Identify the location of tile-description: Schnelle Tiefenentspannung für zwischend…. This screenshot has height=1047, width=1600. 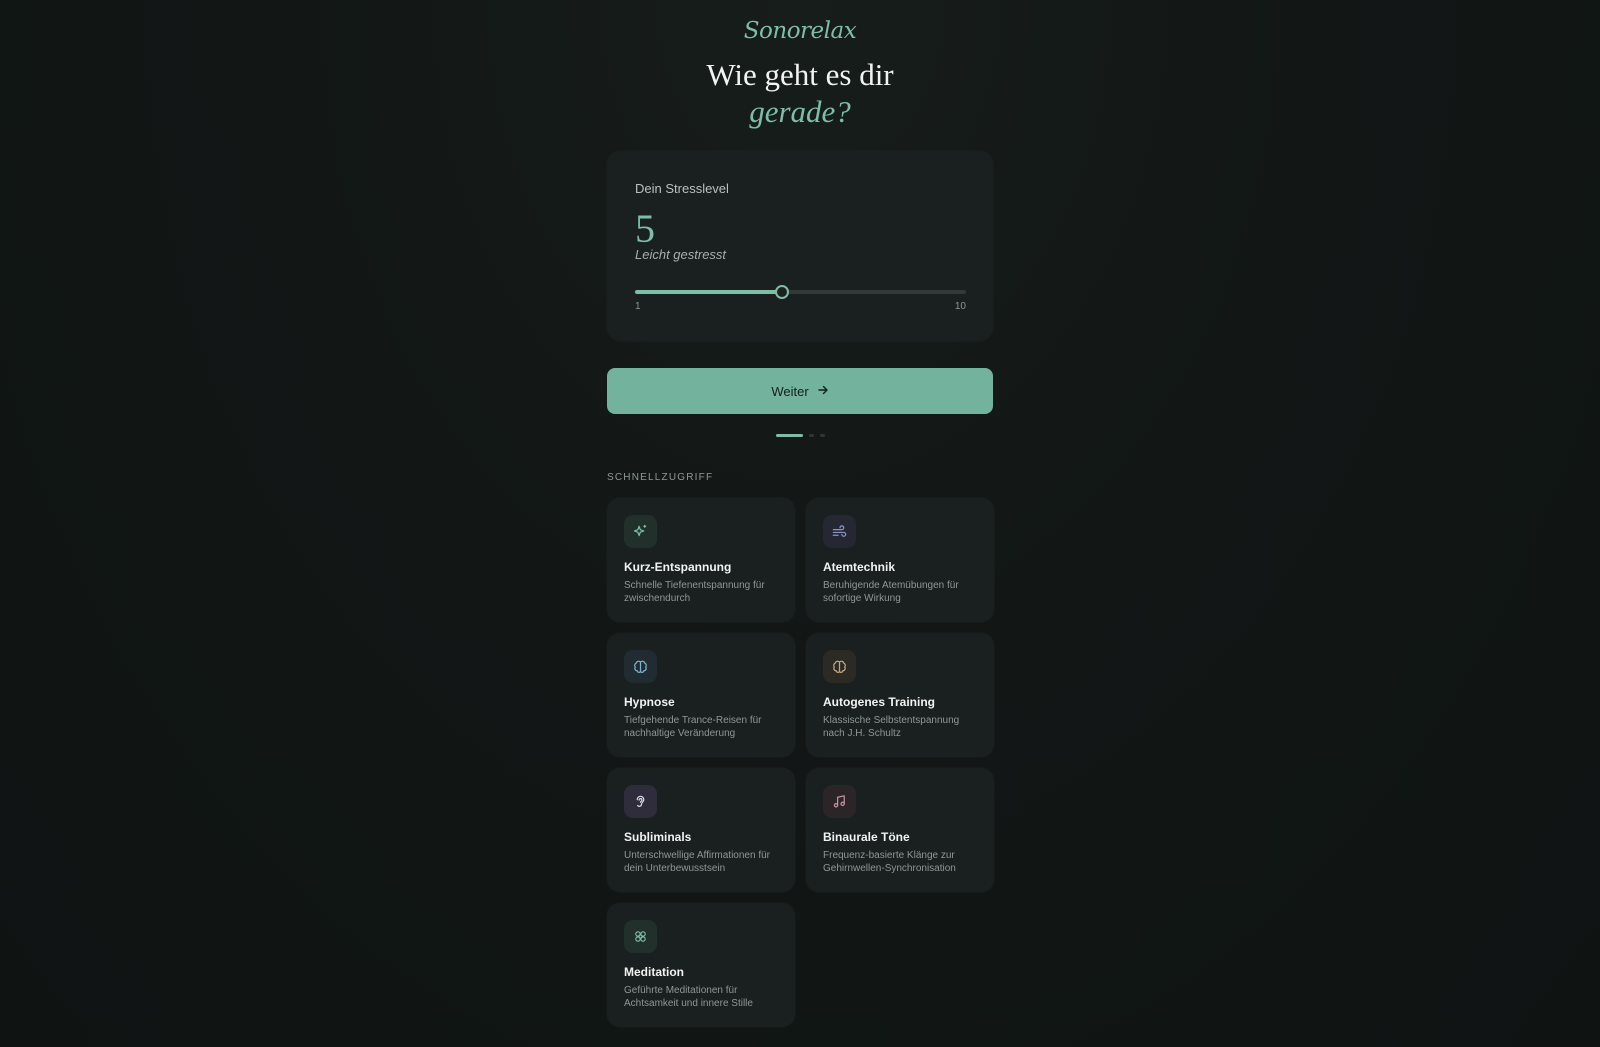
(694, 592).